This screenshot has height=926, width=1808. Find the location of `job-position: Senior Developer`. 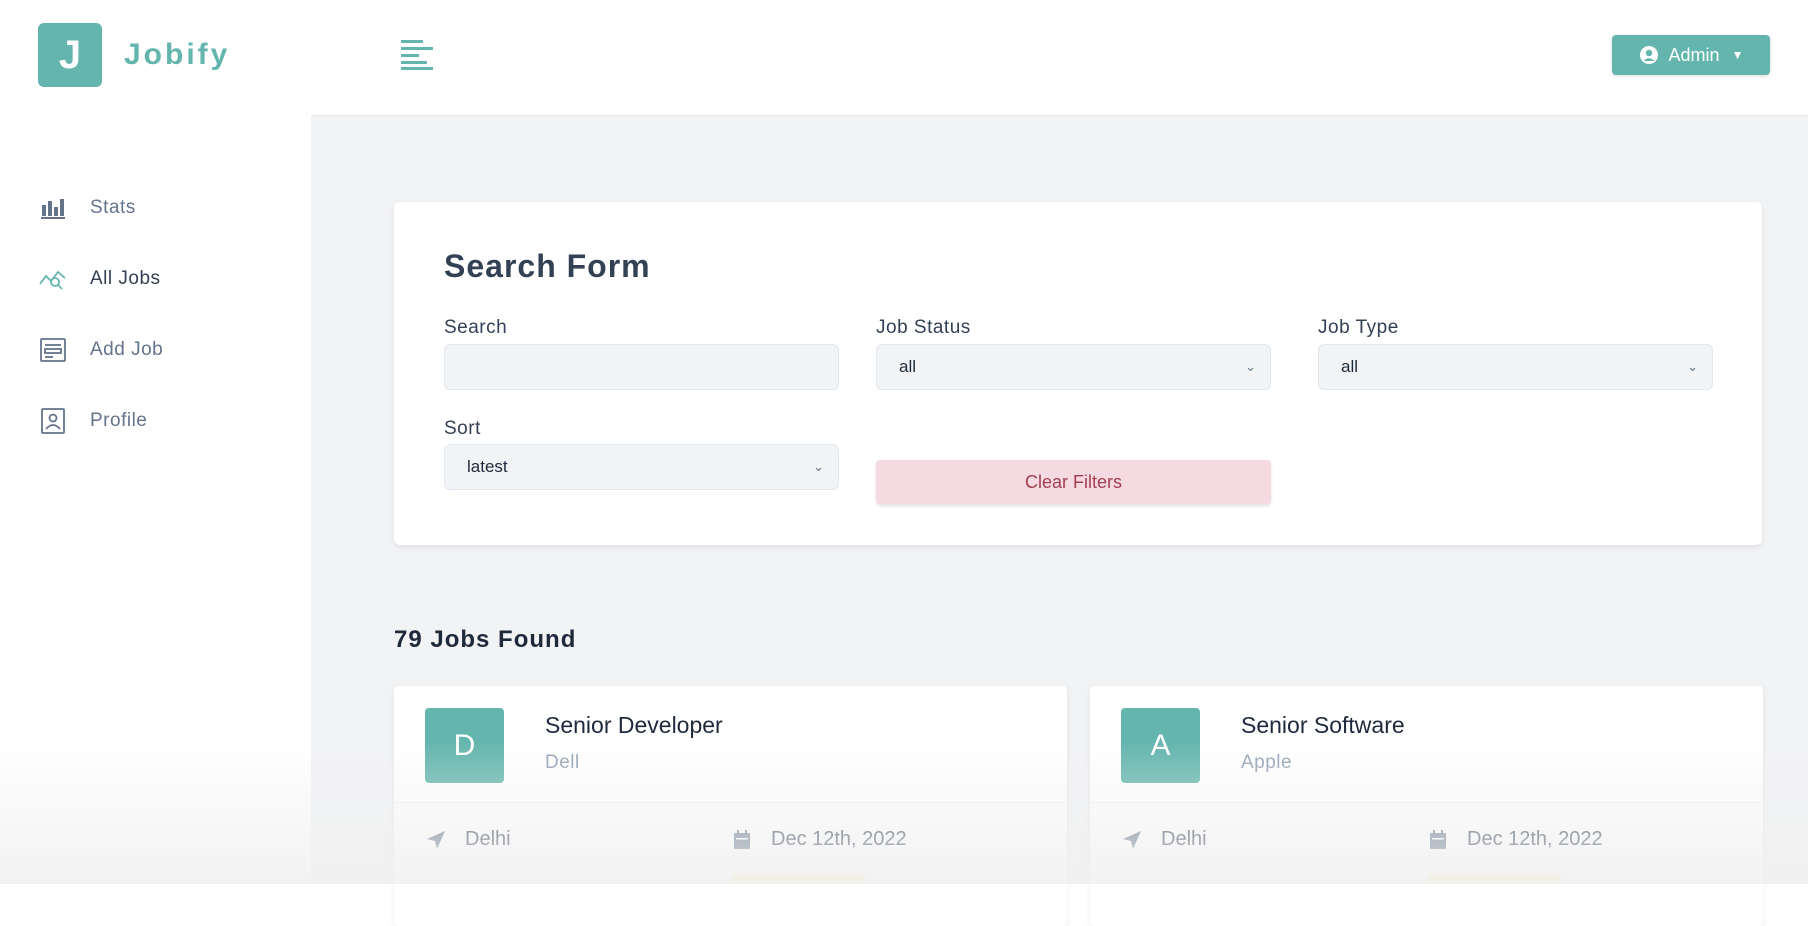

job-position: Senior Developer is located at coordinates (634, 725).